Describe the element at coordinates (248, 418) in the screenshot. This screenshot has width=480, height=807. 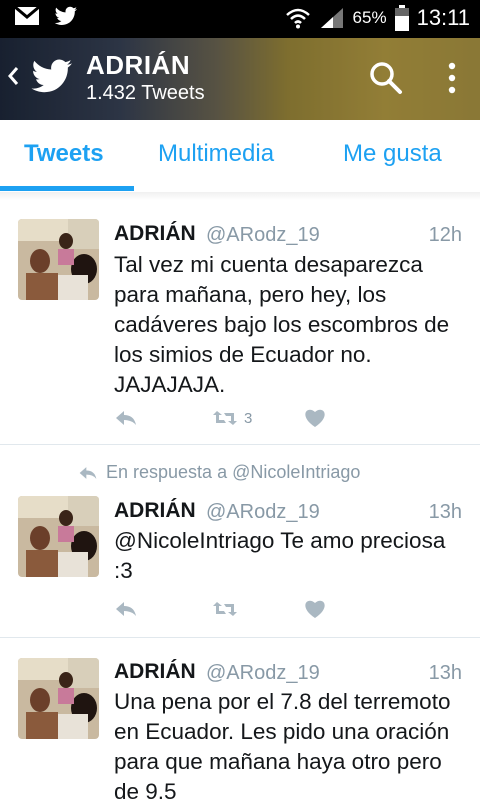
I see `retweet-count: 3` at that location.